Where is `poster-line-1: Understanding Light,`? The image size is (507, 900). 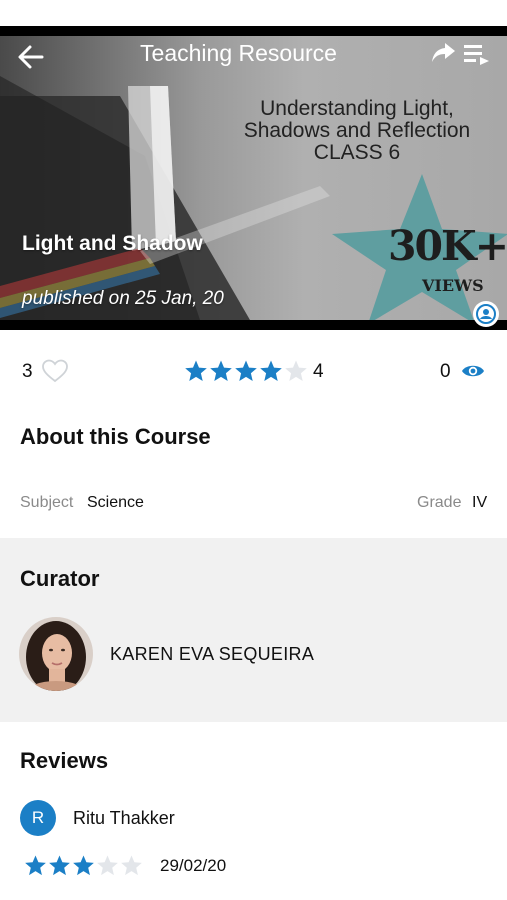 poster-line-1: Understanding Light, is located at coordinates (357, 108).